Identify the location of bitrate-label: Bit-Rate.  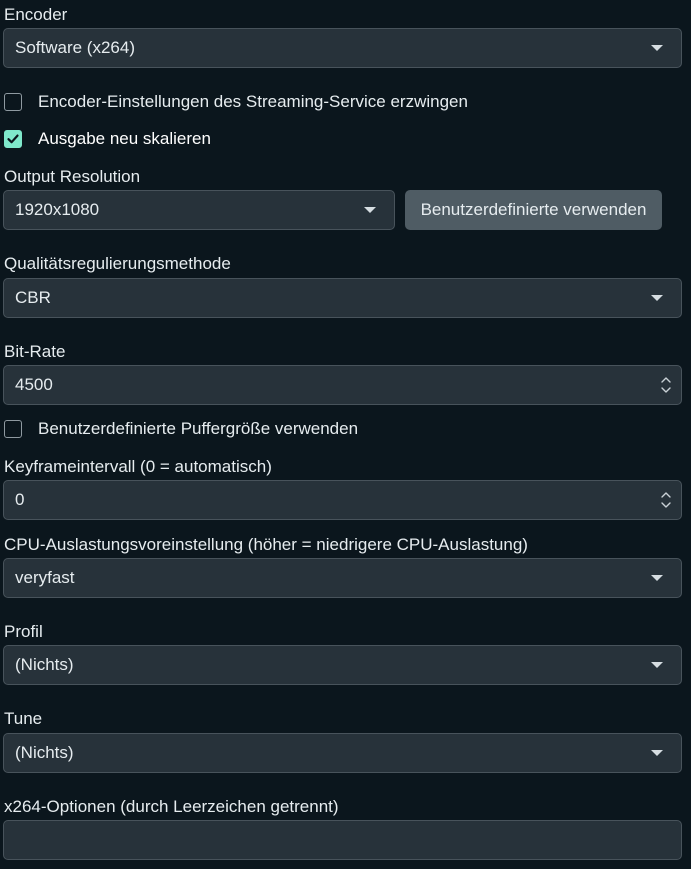
(35, 351).